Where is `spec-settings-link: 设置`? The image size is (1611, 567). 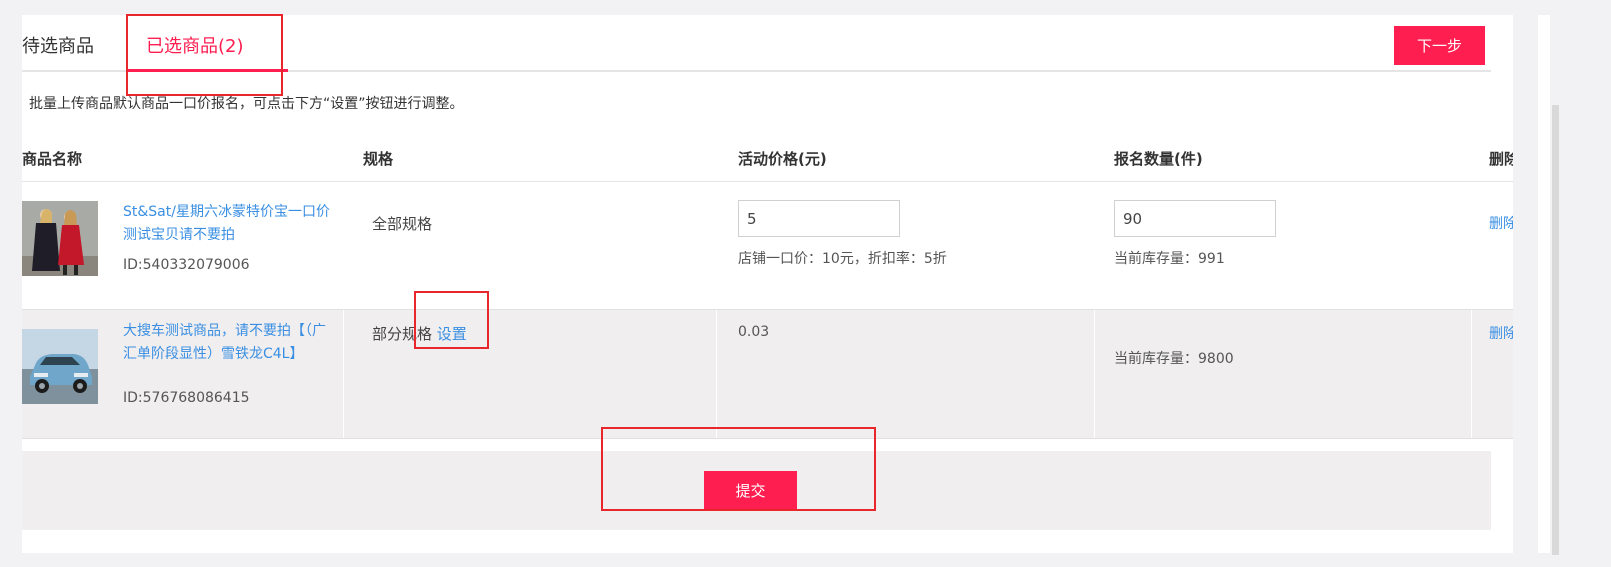
spec-settings-link: 设置 is located at coordinates (452, 334).